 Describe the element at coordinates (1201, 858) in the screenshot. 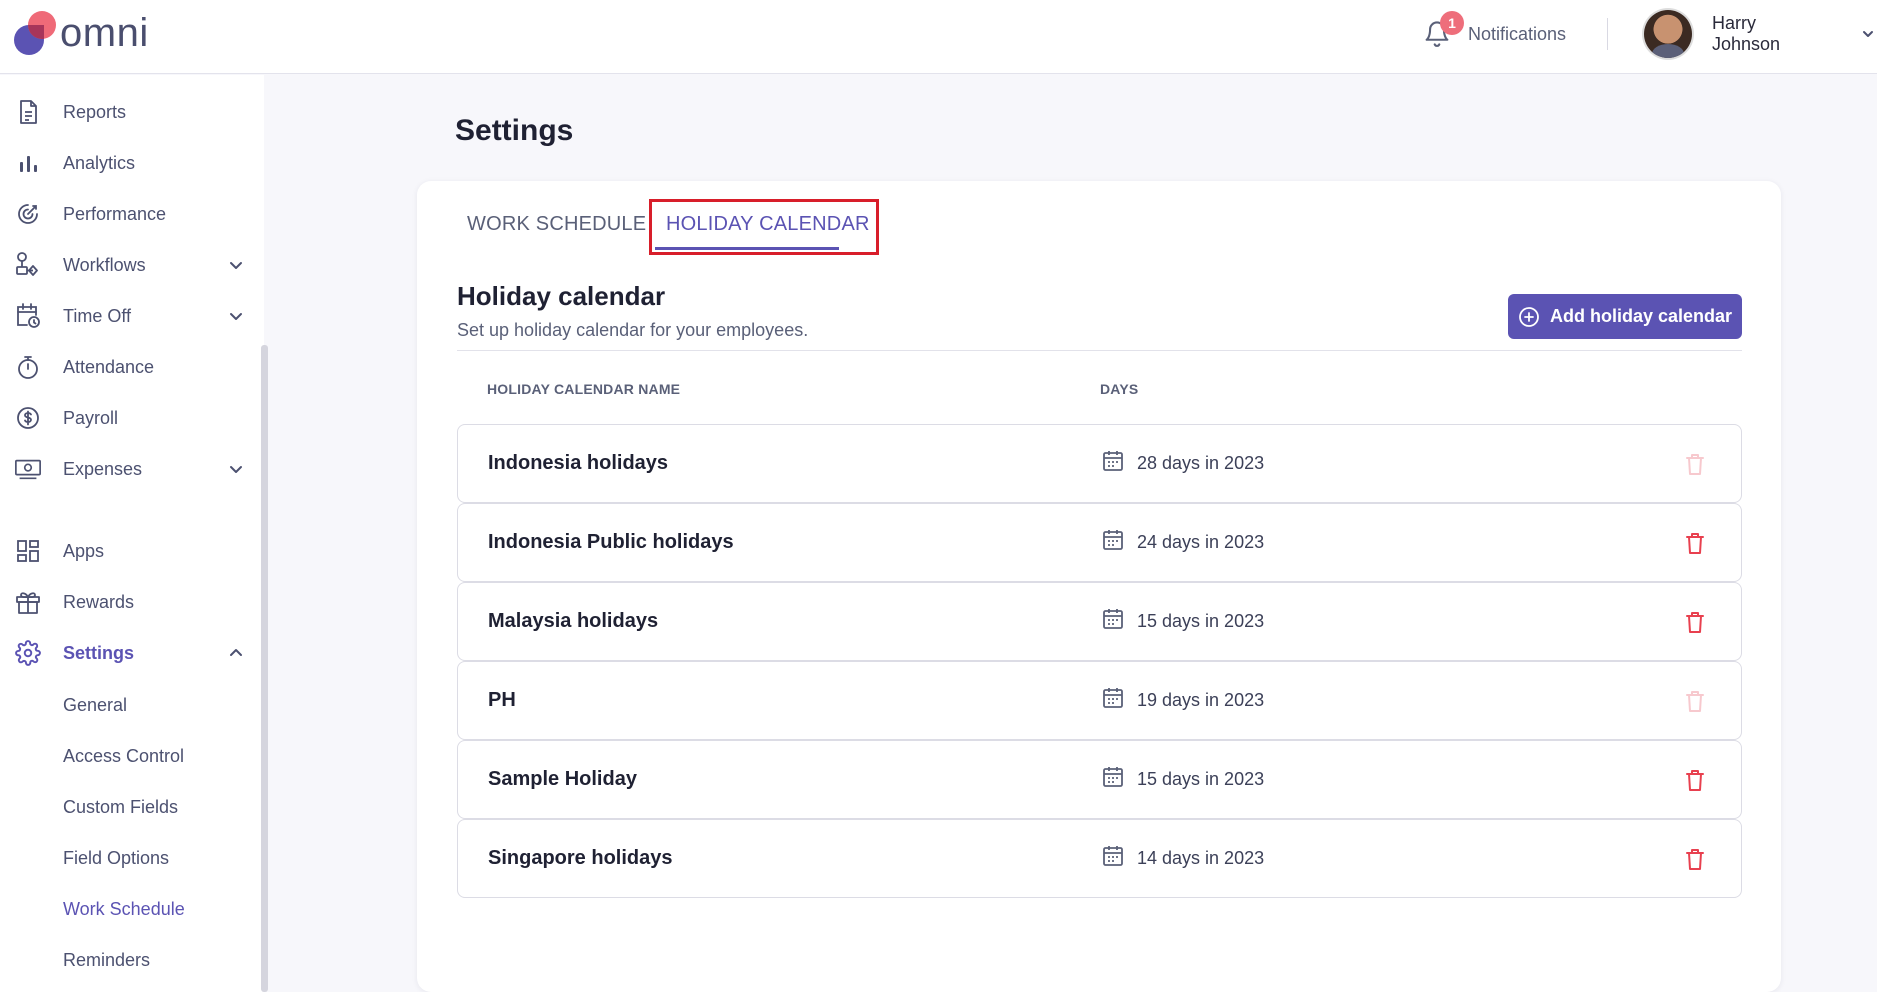

I see `days-count: 14 days in 2023` at that location.